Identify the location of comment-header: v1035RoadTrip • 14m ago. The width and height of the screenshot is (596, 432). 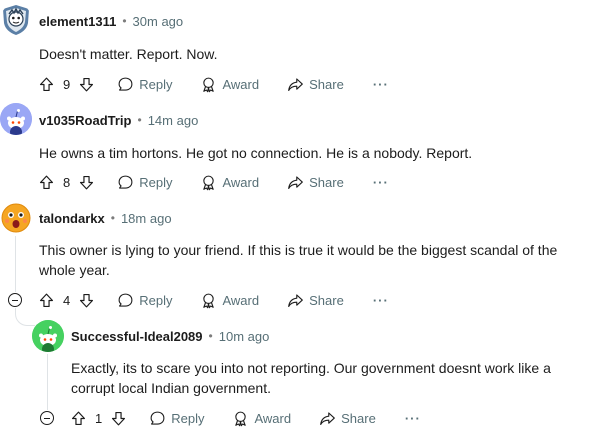
(118, 120).